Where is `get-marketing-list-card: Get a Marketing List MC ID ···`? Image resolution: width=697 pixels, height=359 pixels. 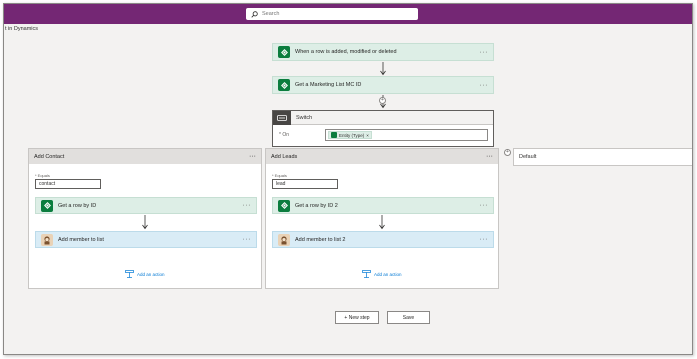 get-marketing-list-card: Get a Marketing List MC ID ··· is located at coordinates (383, 85).